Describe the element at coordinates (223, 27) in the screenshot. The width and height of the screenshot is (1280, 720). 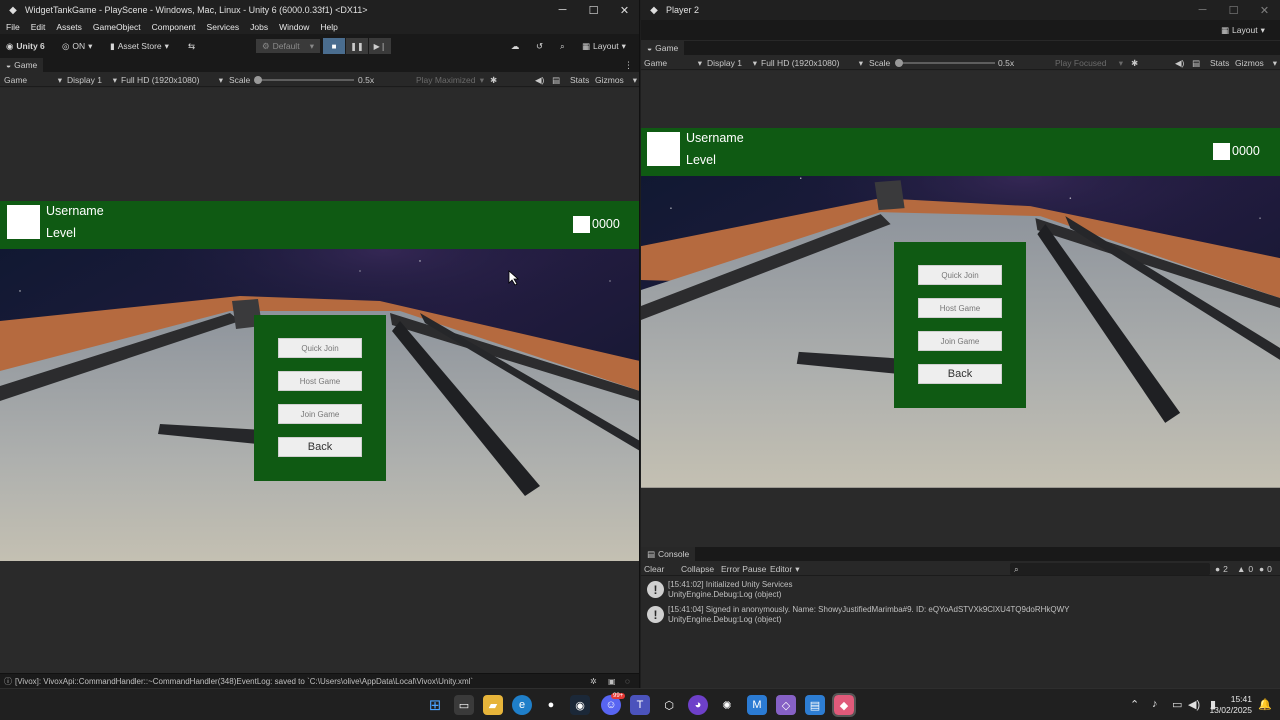
I see `menu-services: Services` at that location.